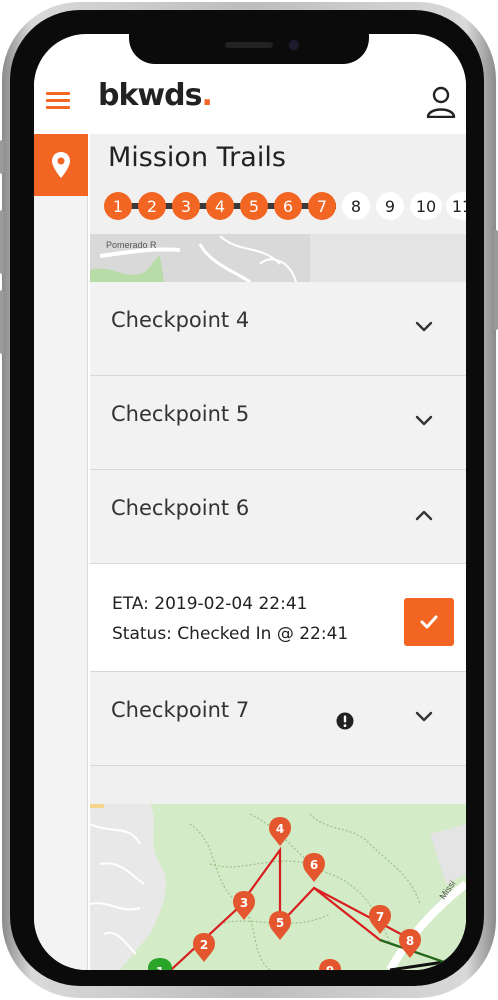  Describe the element at coordinates (2, 322) in the screenshot. I see `volume-down-button` at that location.